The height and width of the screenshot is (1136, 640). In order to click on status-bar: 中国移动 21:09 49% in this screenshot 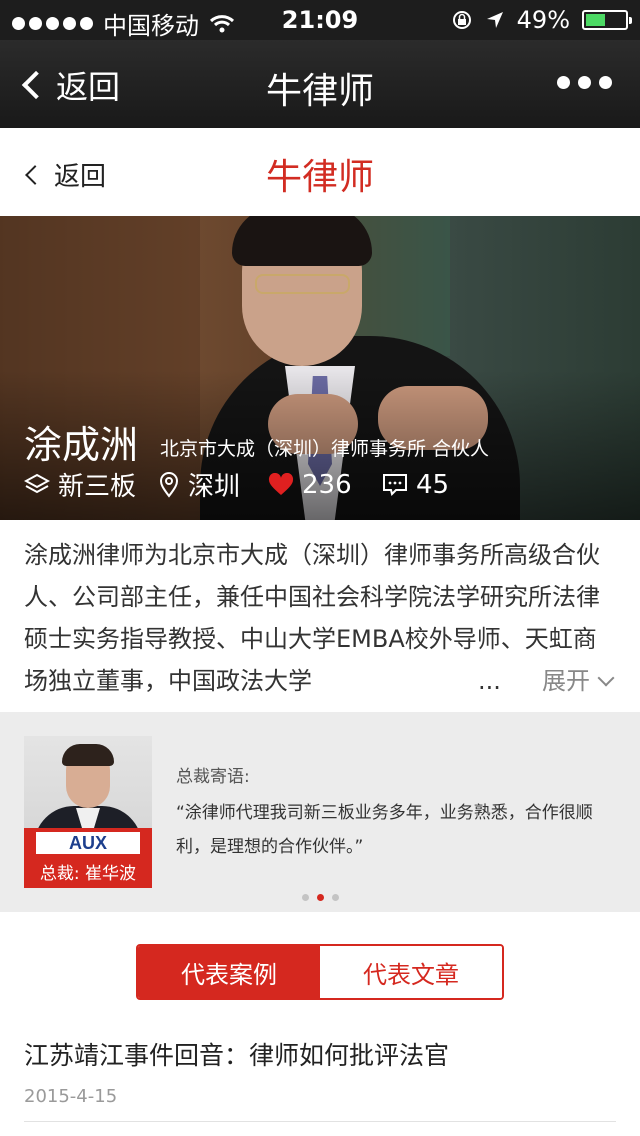, I will do `click(320, 20)`.